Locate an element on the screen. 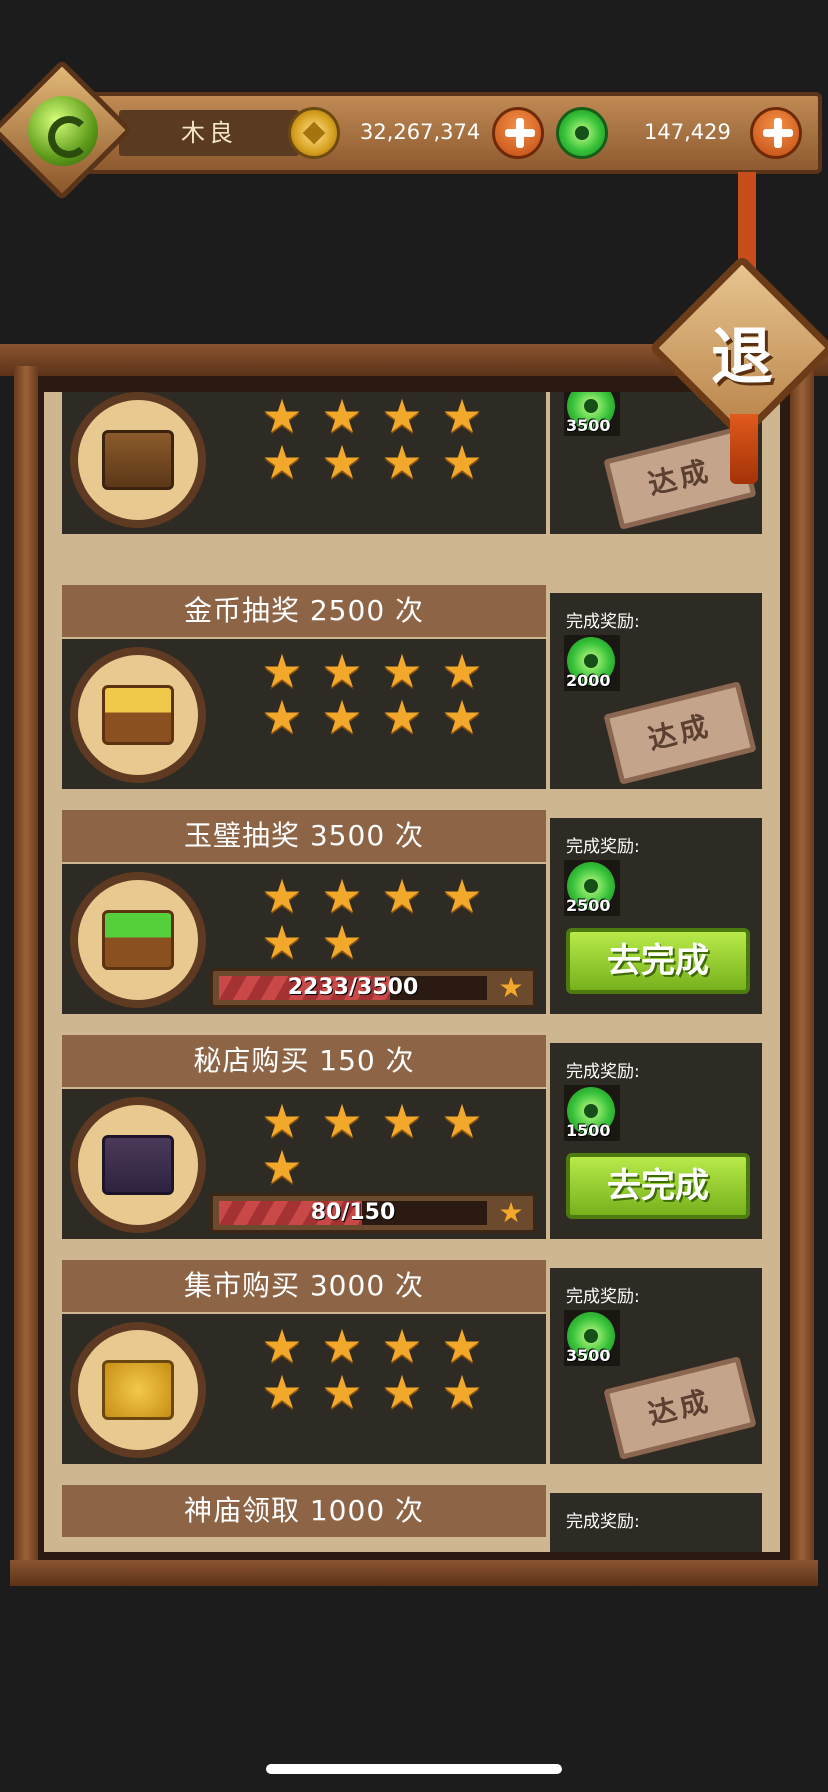  task-title: 玉璧抽奖 3500 次 is located at coordinates (304, 835).